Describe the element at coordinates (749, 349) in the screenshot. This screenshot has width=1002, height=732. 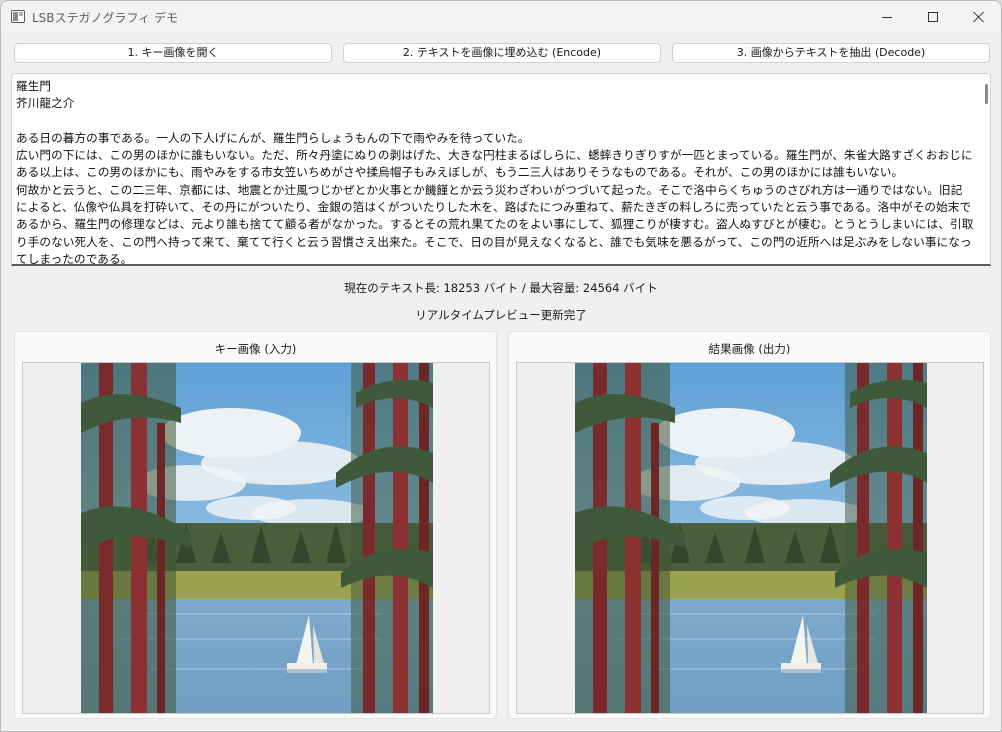
I see `result-image-title: 結果画像 (出力)` at that location.